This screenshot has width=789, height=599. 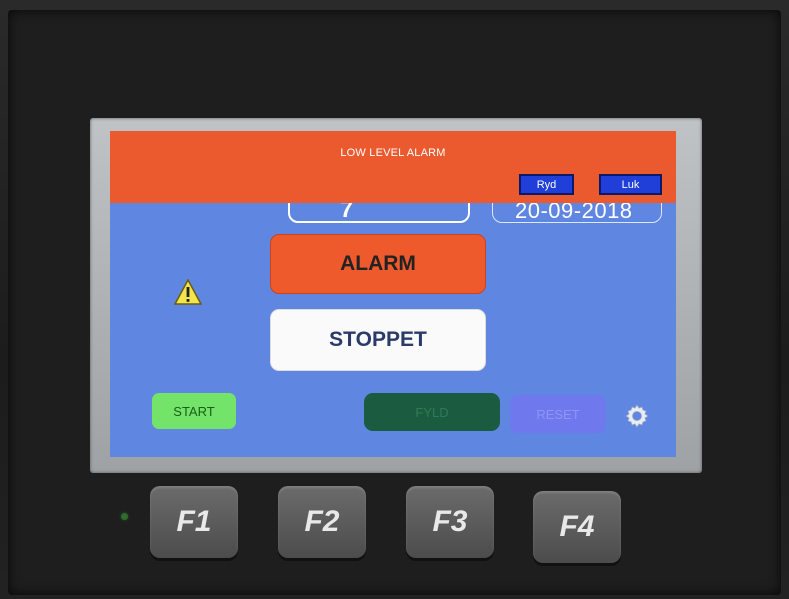 What do you see at coordinates (637, 416) in the screenshot?
I see `gear-icon` at bounding box center [637, 416].